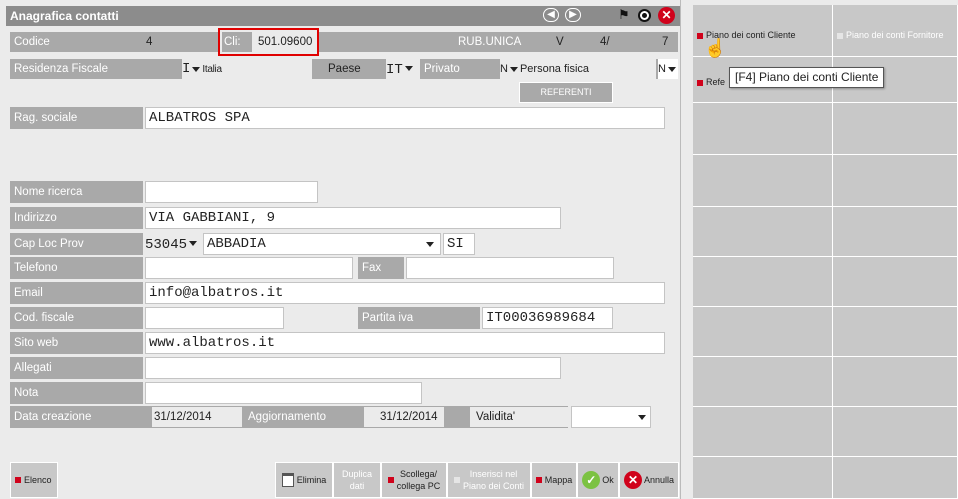 The image size is (958, 499). Describe the element at coordinates (381, 268) in the screenshot. I see `fax-label: Fax` at that location.